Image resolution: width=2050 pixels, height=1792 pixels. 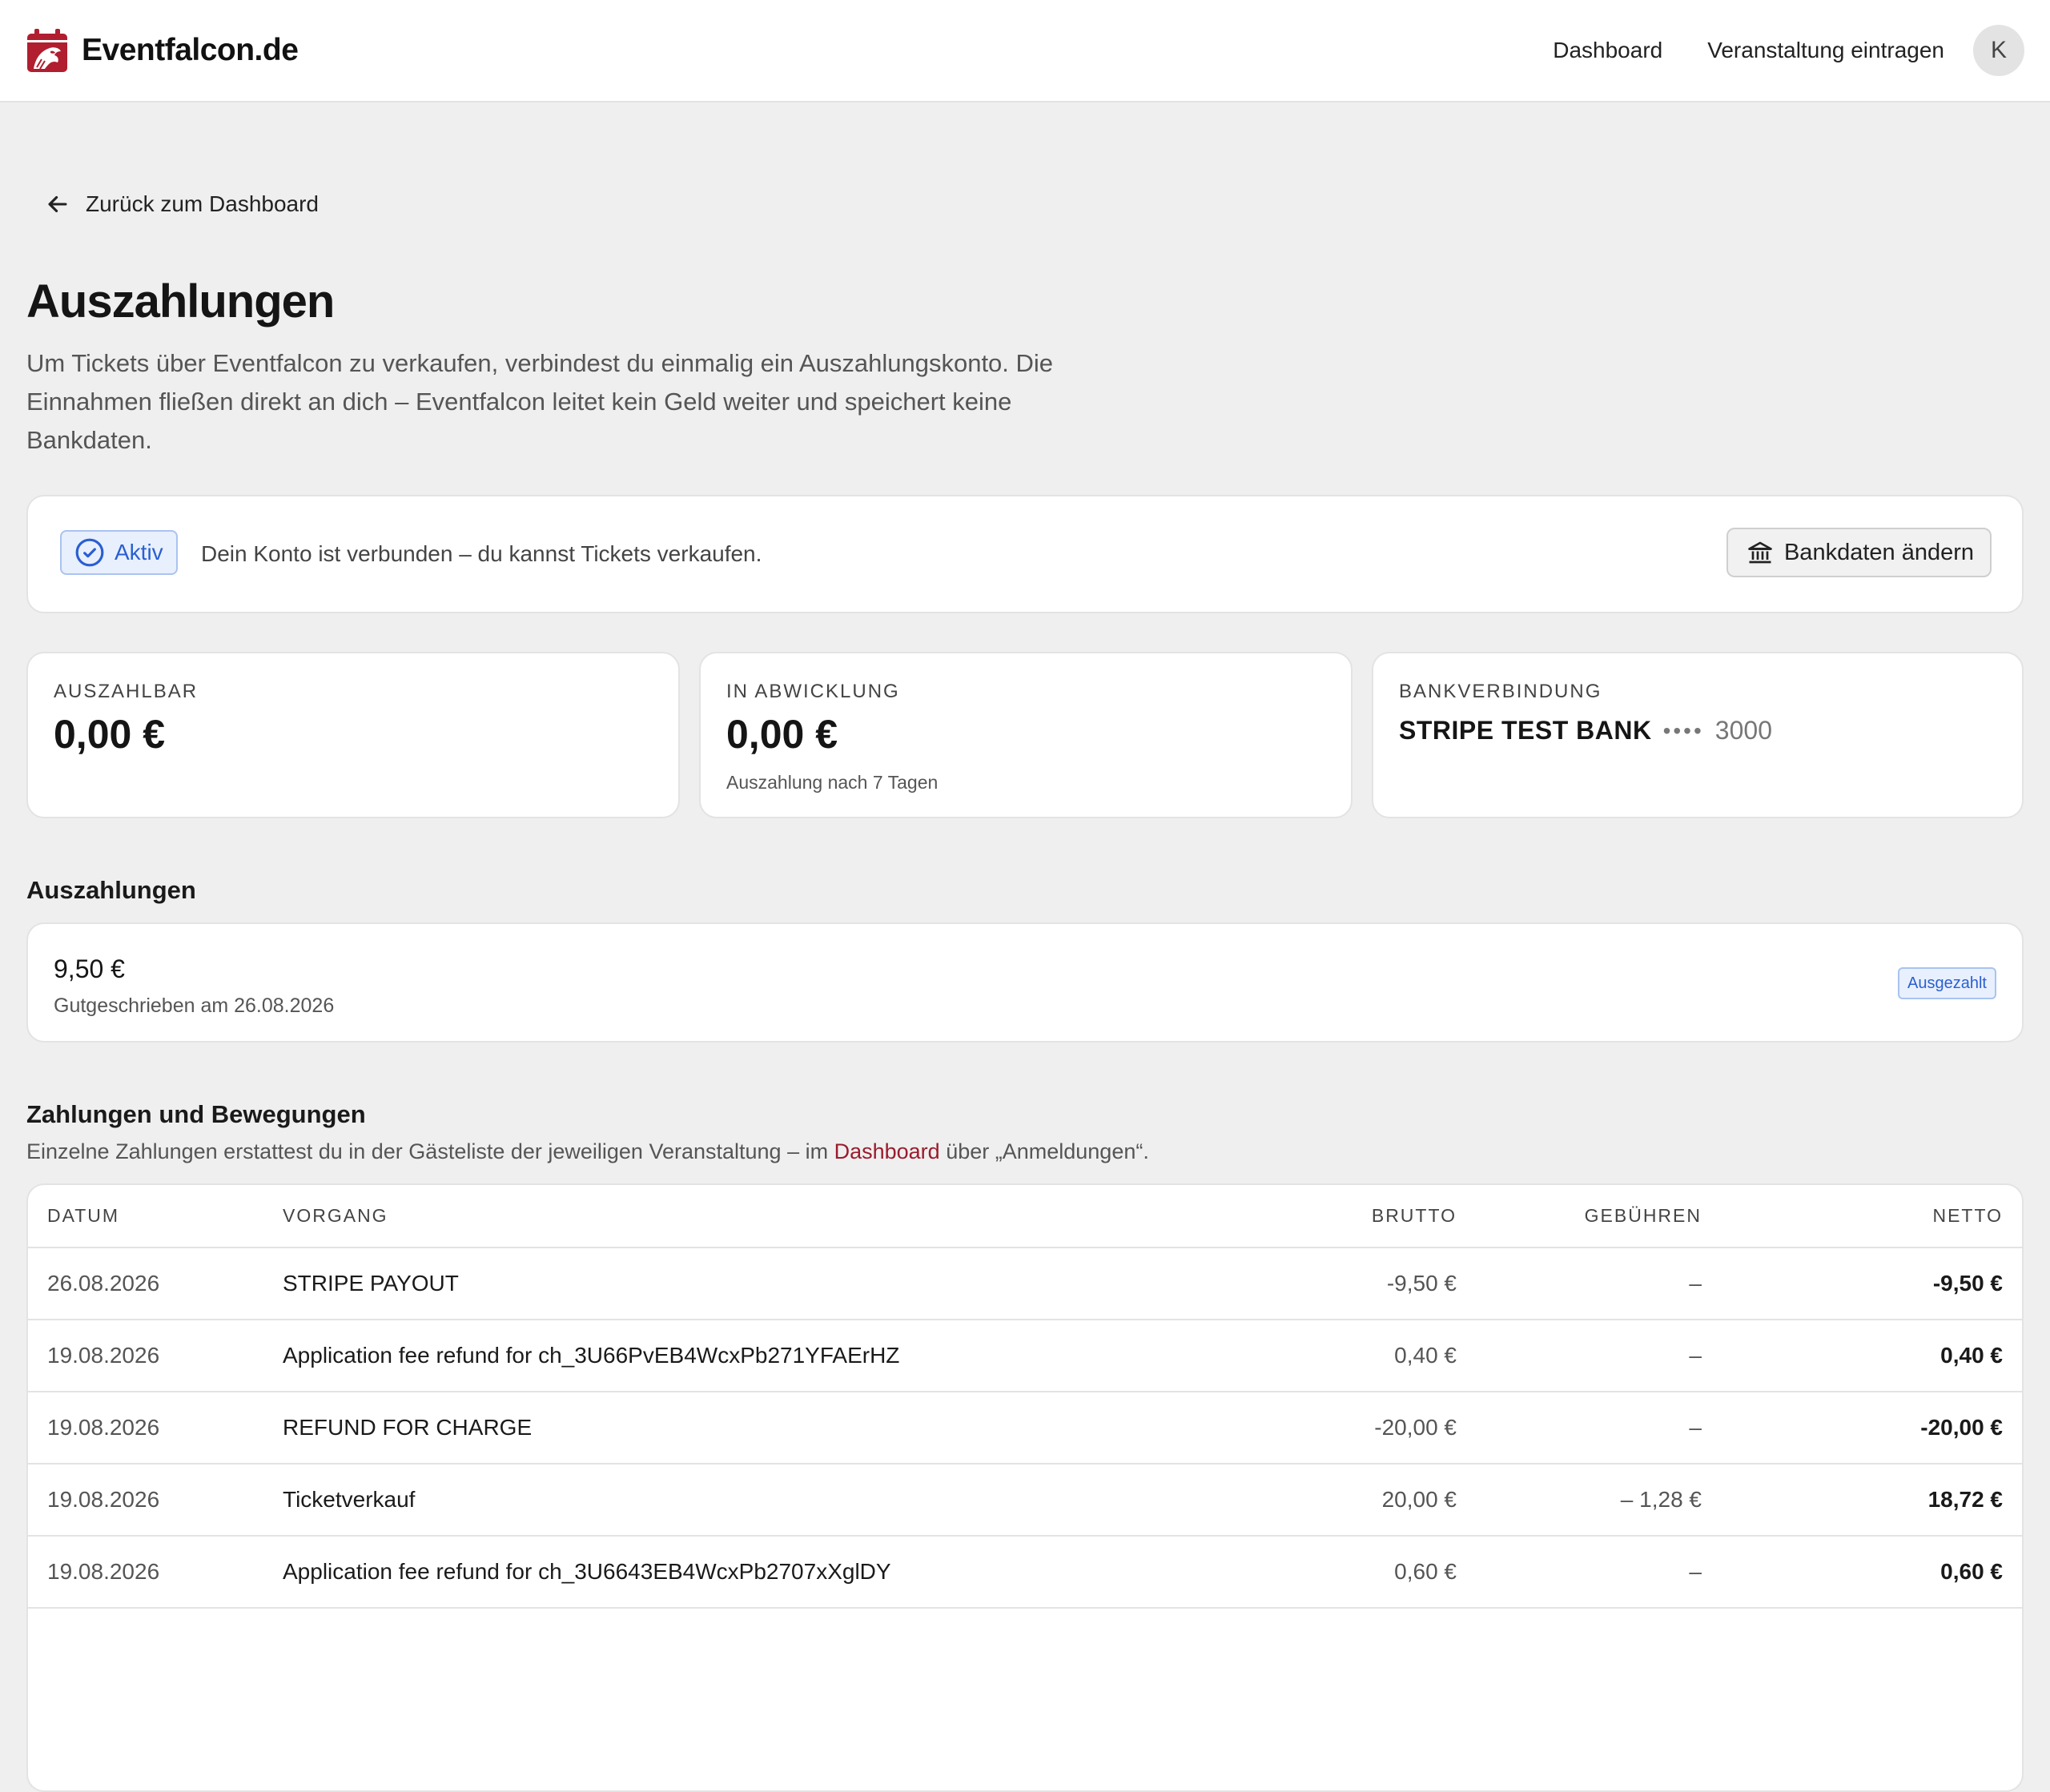 I want to click on brand: Eventfalcon.de, so click(x=162, y=51).